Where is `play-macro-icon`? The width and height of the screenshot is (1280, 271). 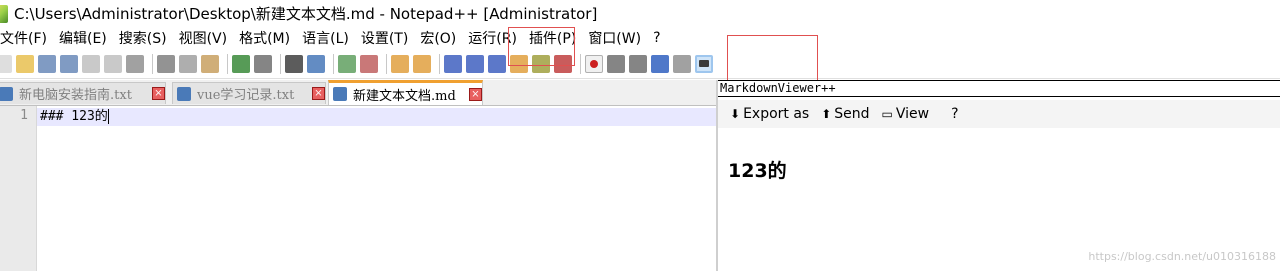
play-macro-icon is located at coordinates (638, 64).